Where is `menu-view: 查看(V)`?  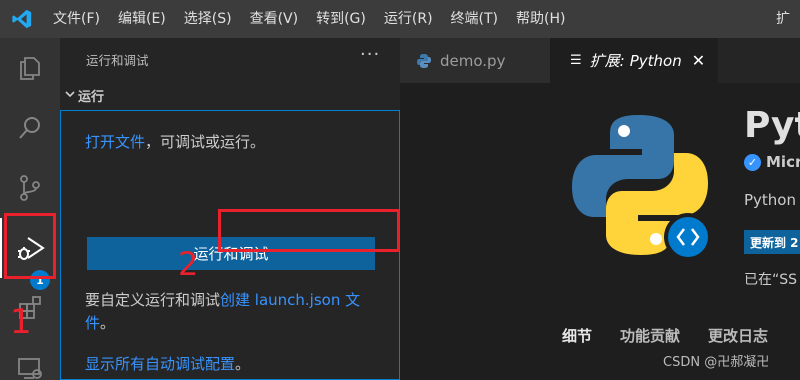 menu-view: 查看(V) is located at coordinates (274, 19).